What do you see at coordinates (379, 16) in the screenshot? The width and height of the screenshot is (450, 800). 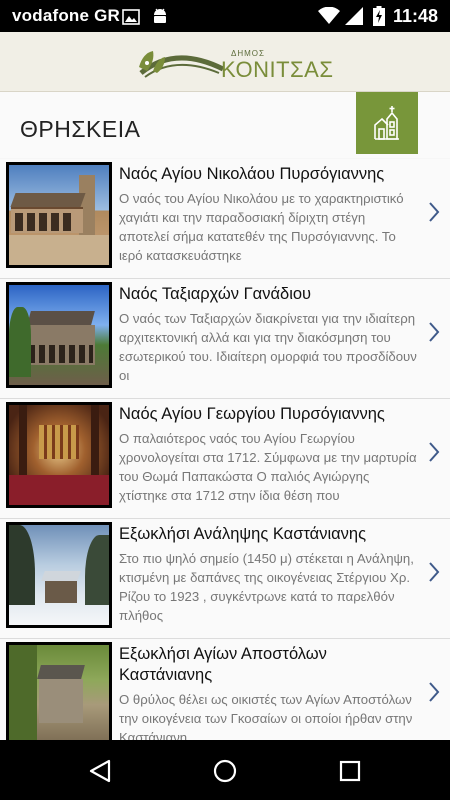 I see `battery-charging-icon` at bounding box center [379, 16].